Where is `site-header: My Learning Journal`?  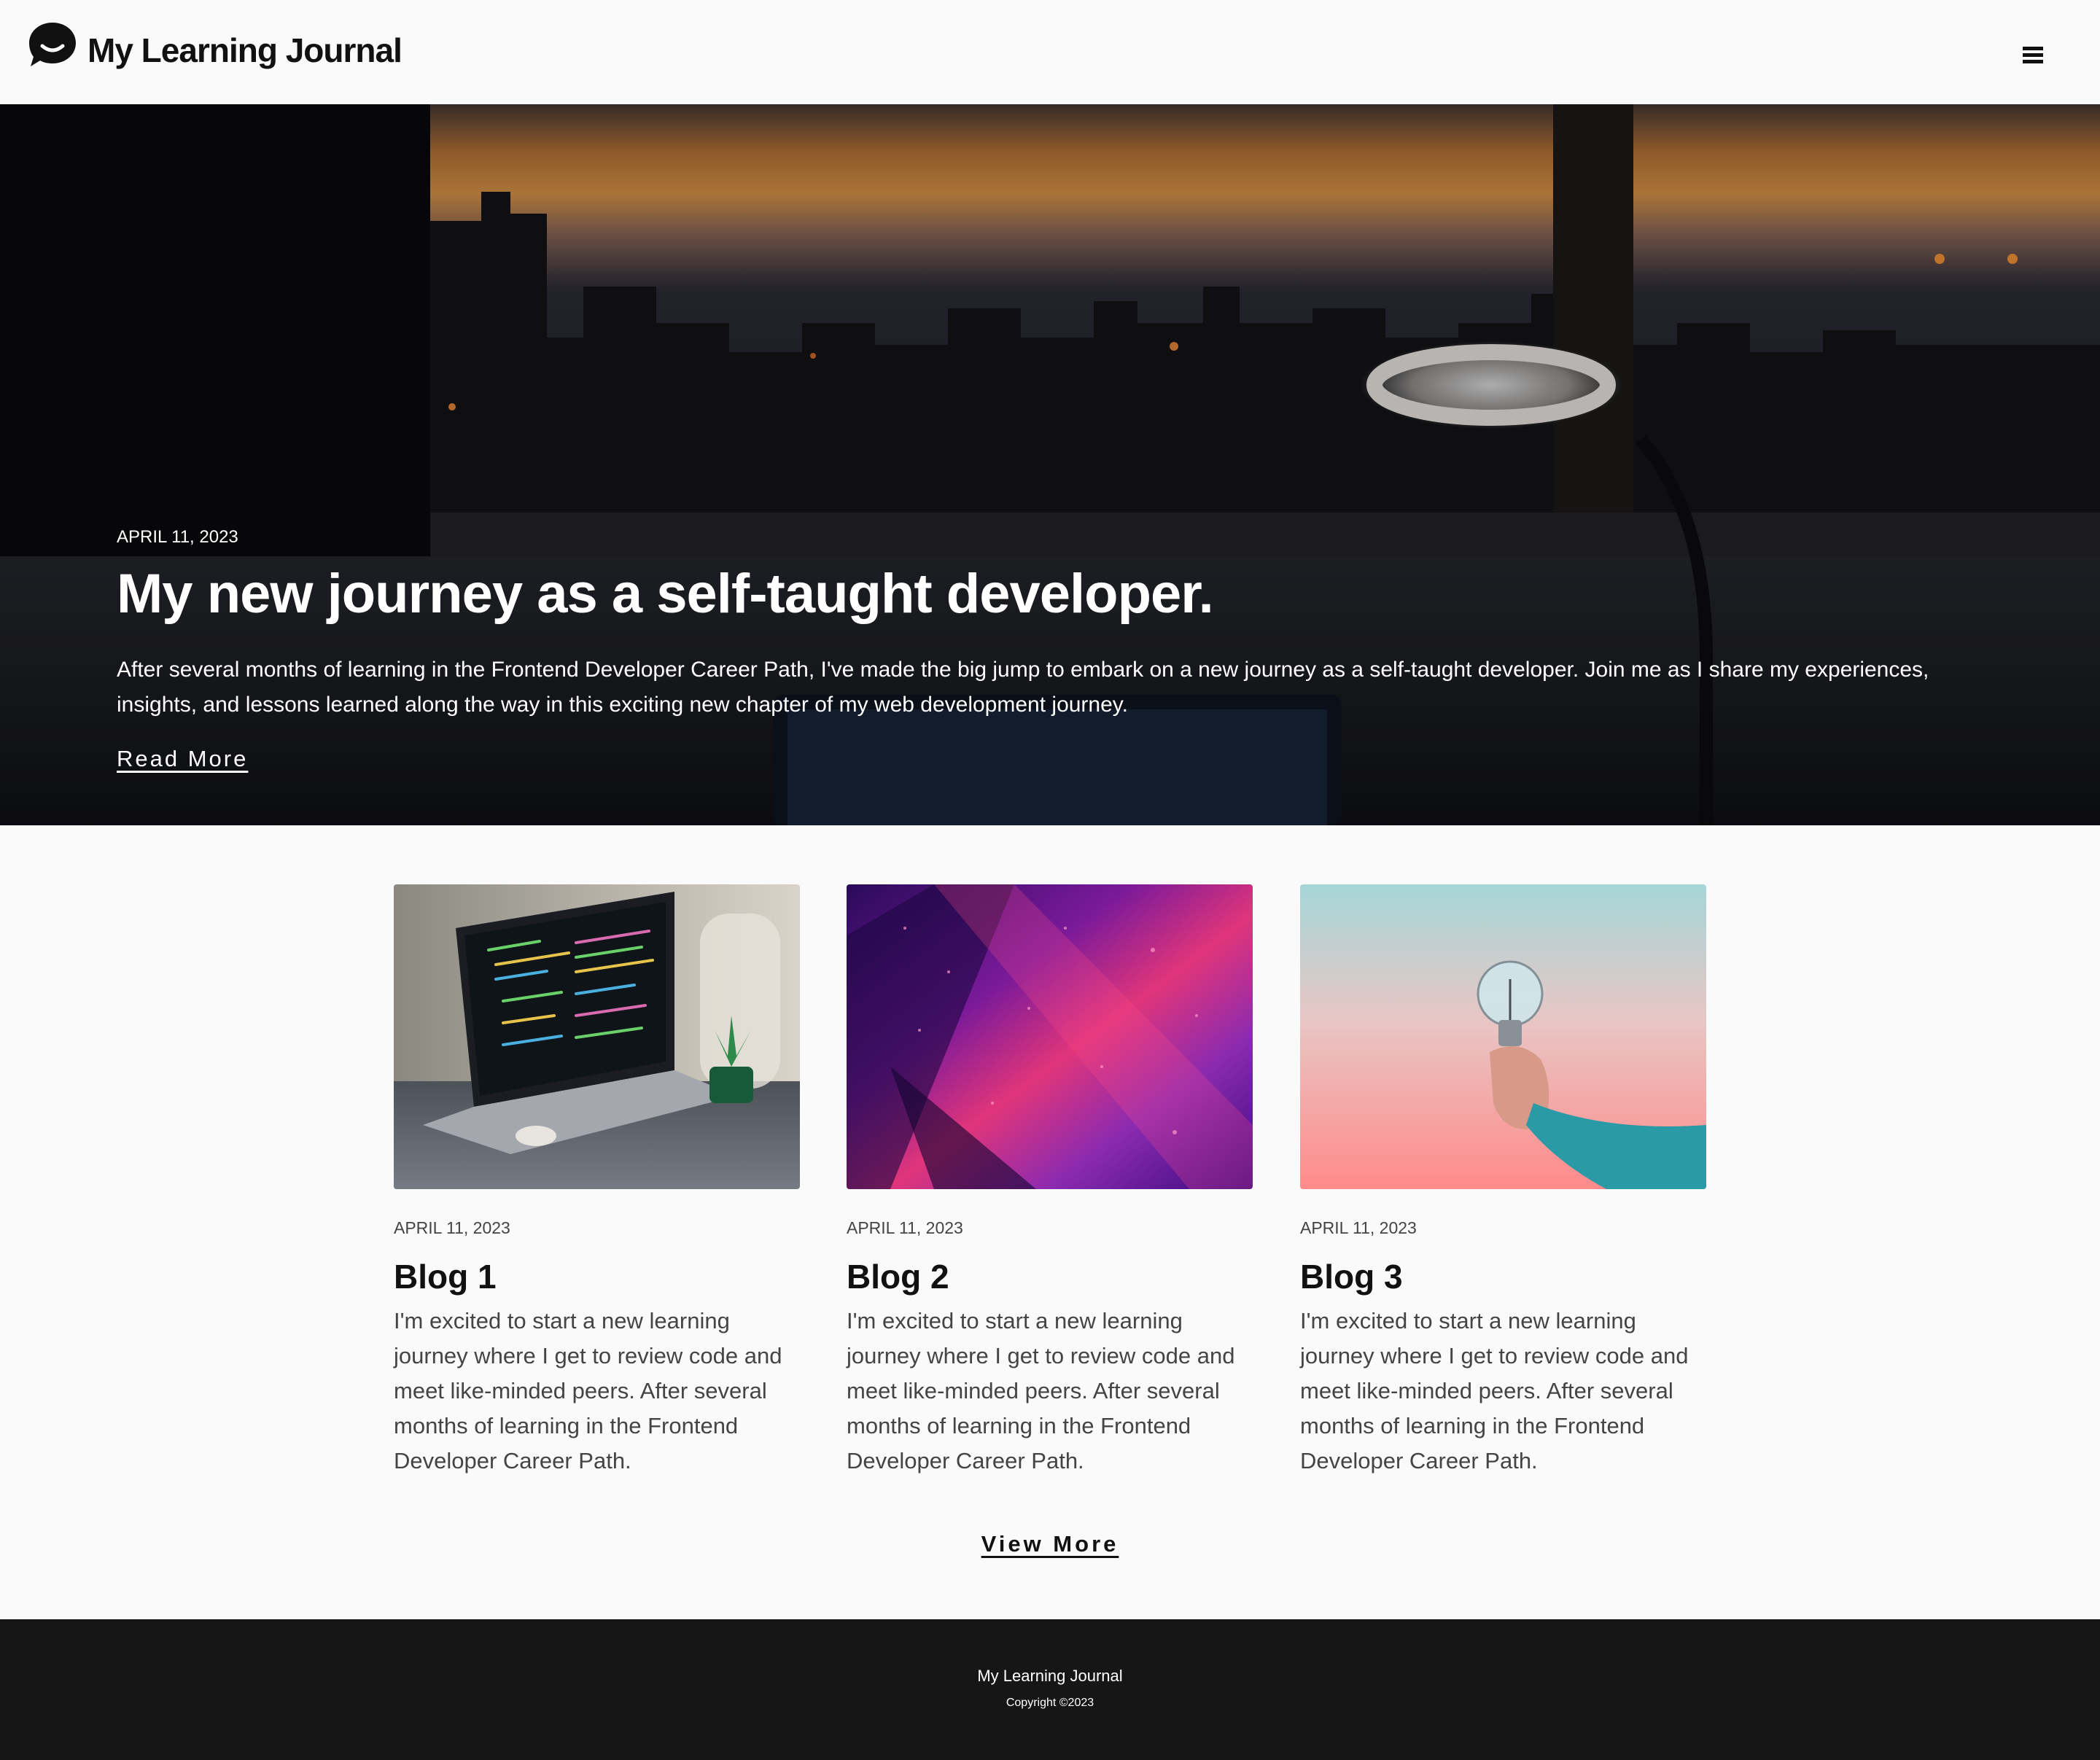 site-header: My Learning Journal is located at coordinates (1050, 52).